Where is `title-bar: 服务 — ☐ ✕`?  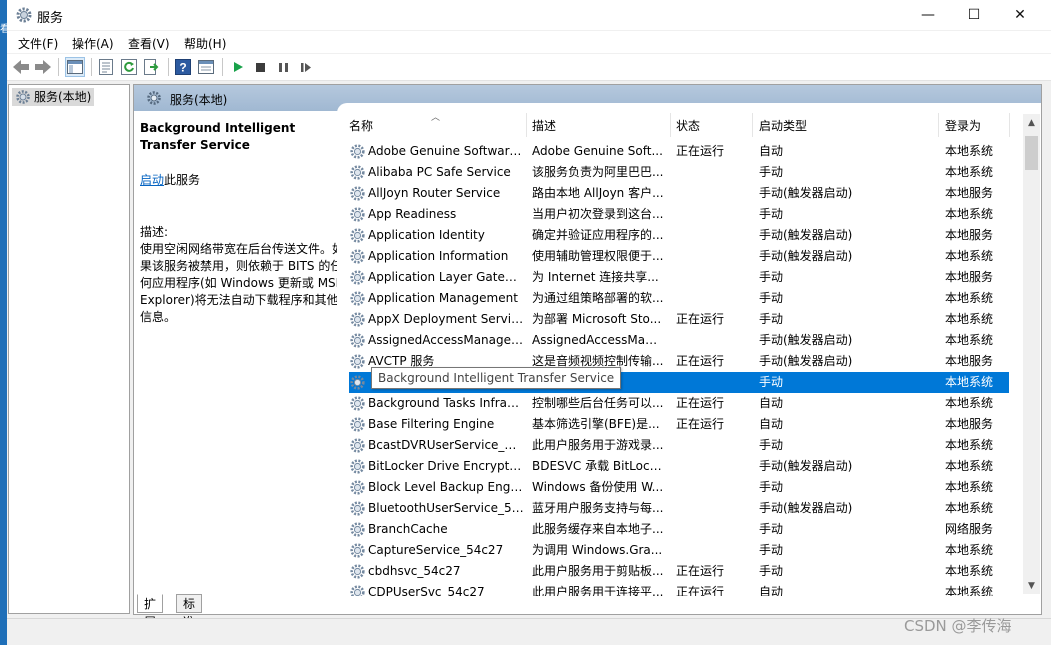
title-bar: 服务 — ☐ ✕ is located at coordinates (529, 15).